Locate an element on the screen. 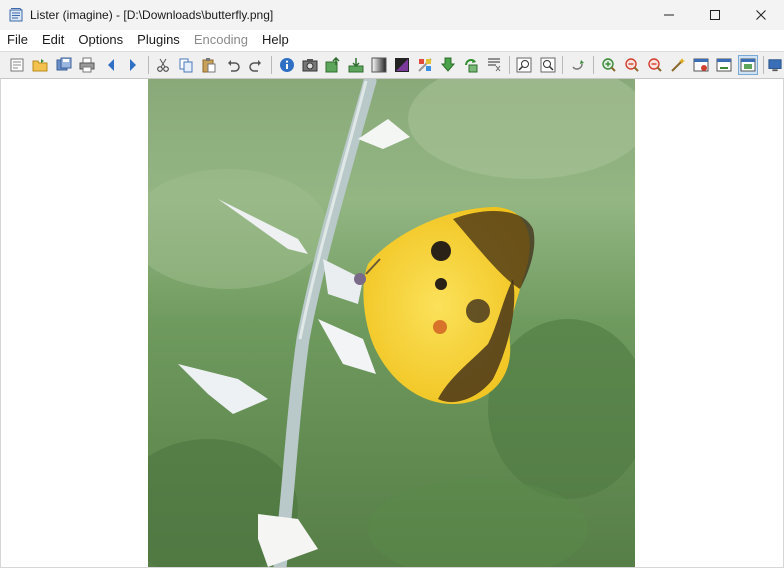  slideshow-button is located at coordinates (310, 65).